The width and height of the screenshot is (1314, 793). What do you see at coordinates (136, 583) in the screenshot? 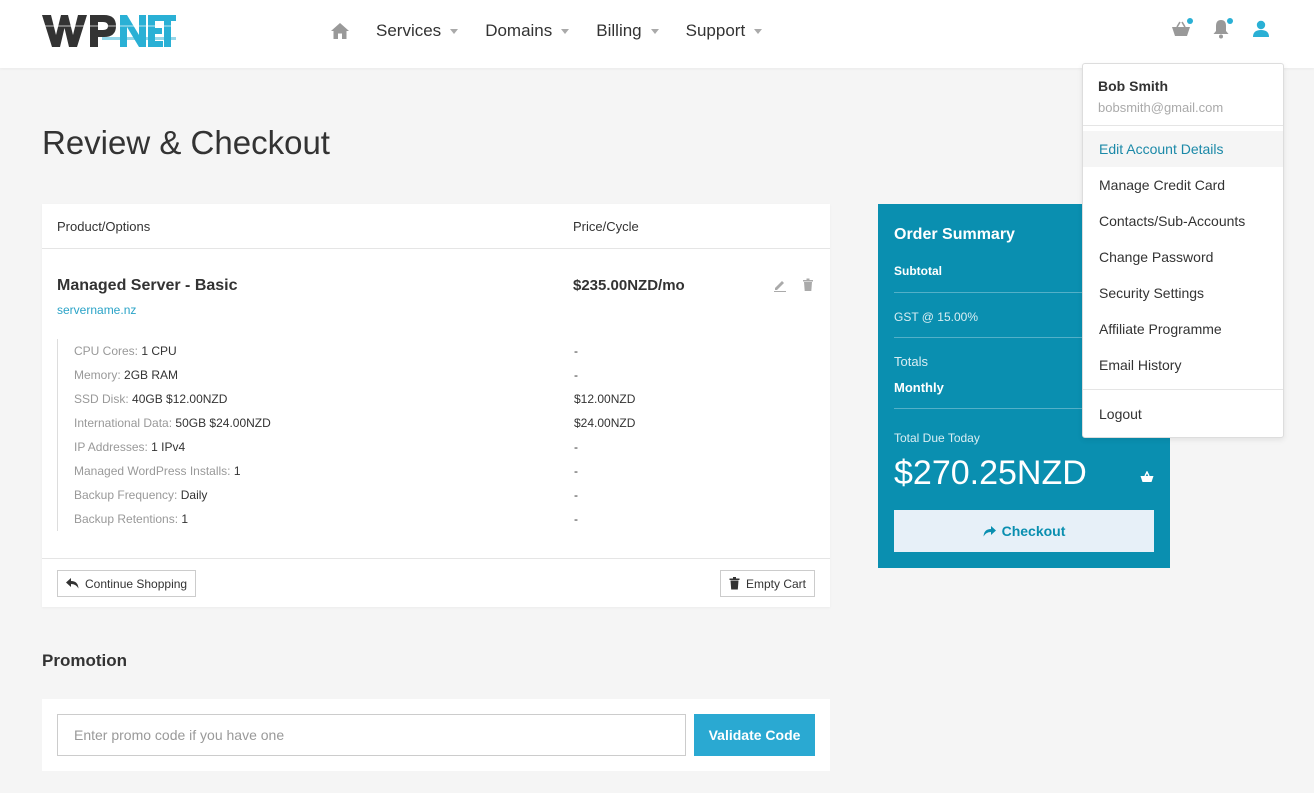
I see `continue-shopping-label: Continue Shopping` at bounding box center [136, 583].